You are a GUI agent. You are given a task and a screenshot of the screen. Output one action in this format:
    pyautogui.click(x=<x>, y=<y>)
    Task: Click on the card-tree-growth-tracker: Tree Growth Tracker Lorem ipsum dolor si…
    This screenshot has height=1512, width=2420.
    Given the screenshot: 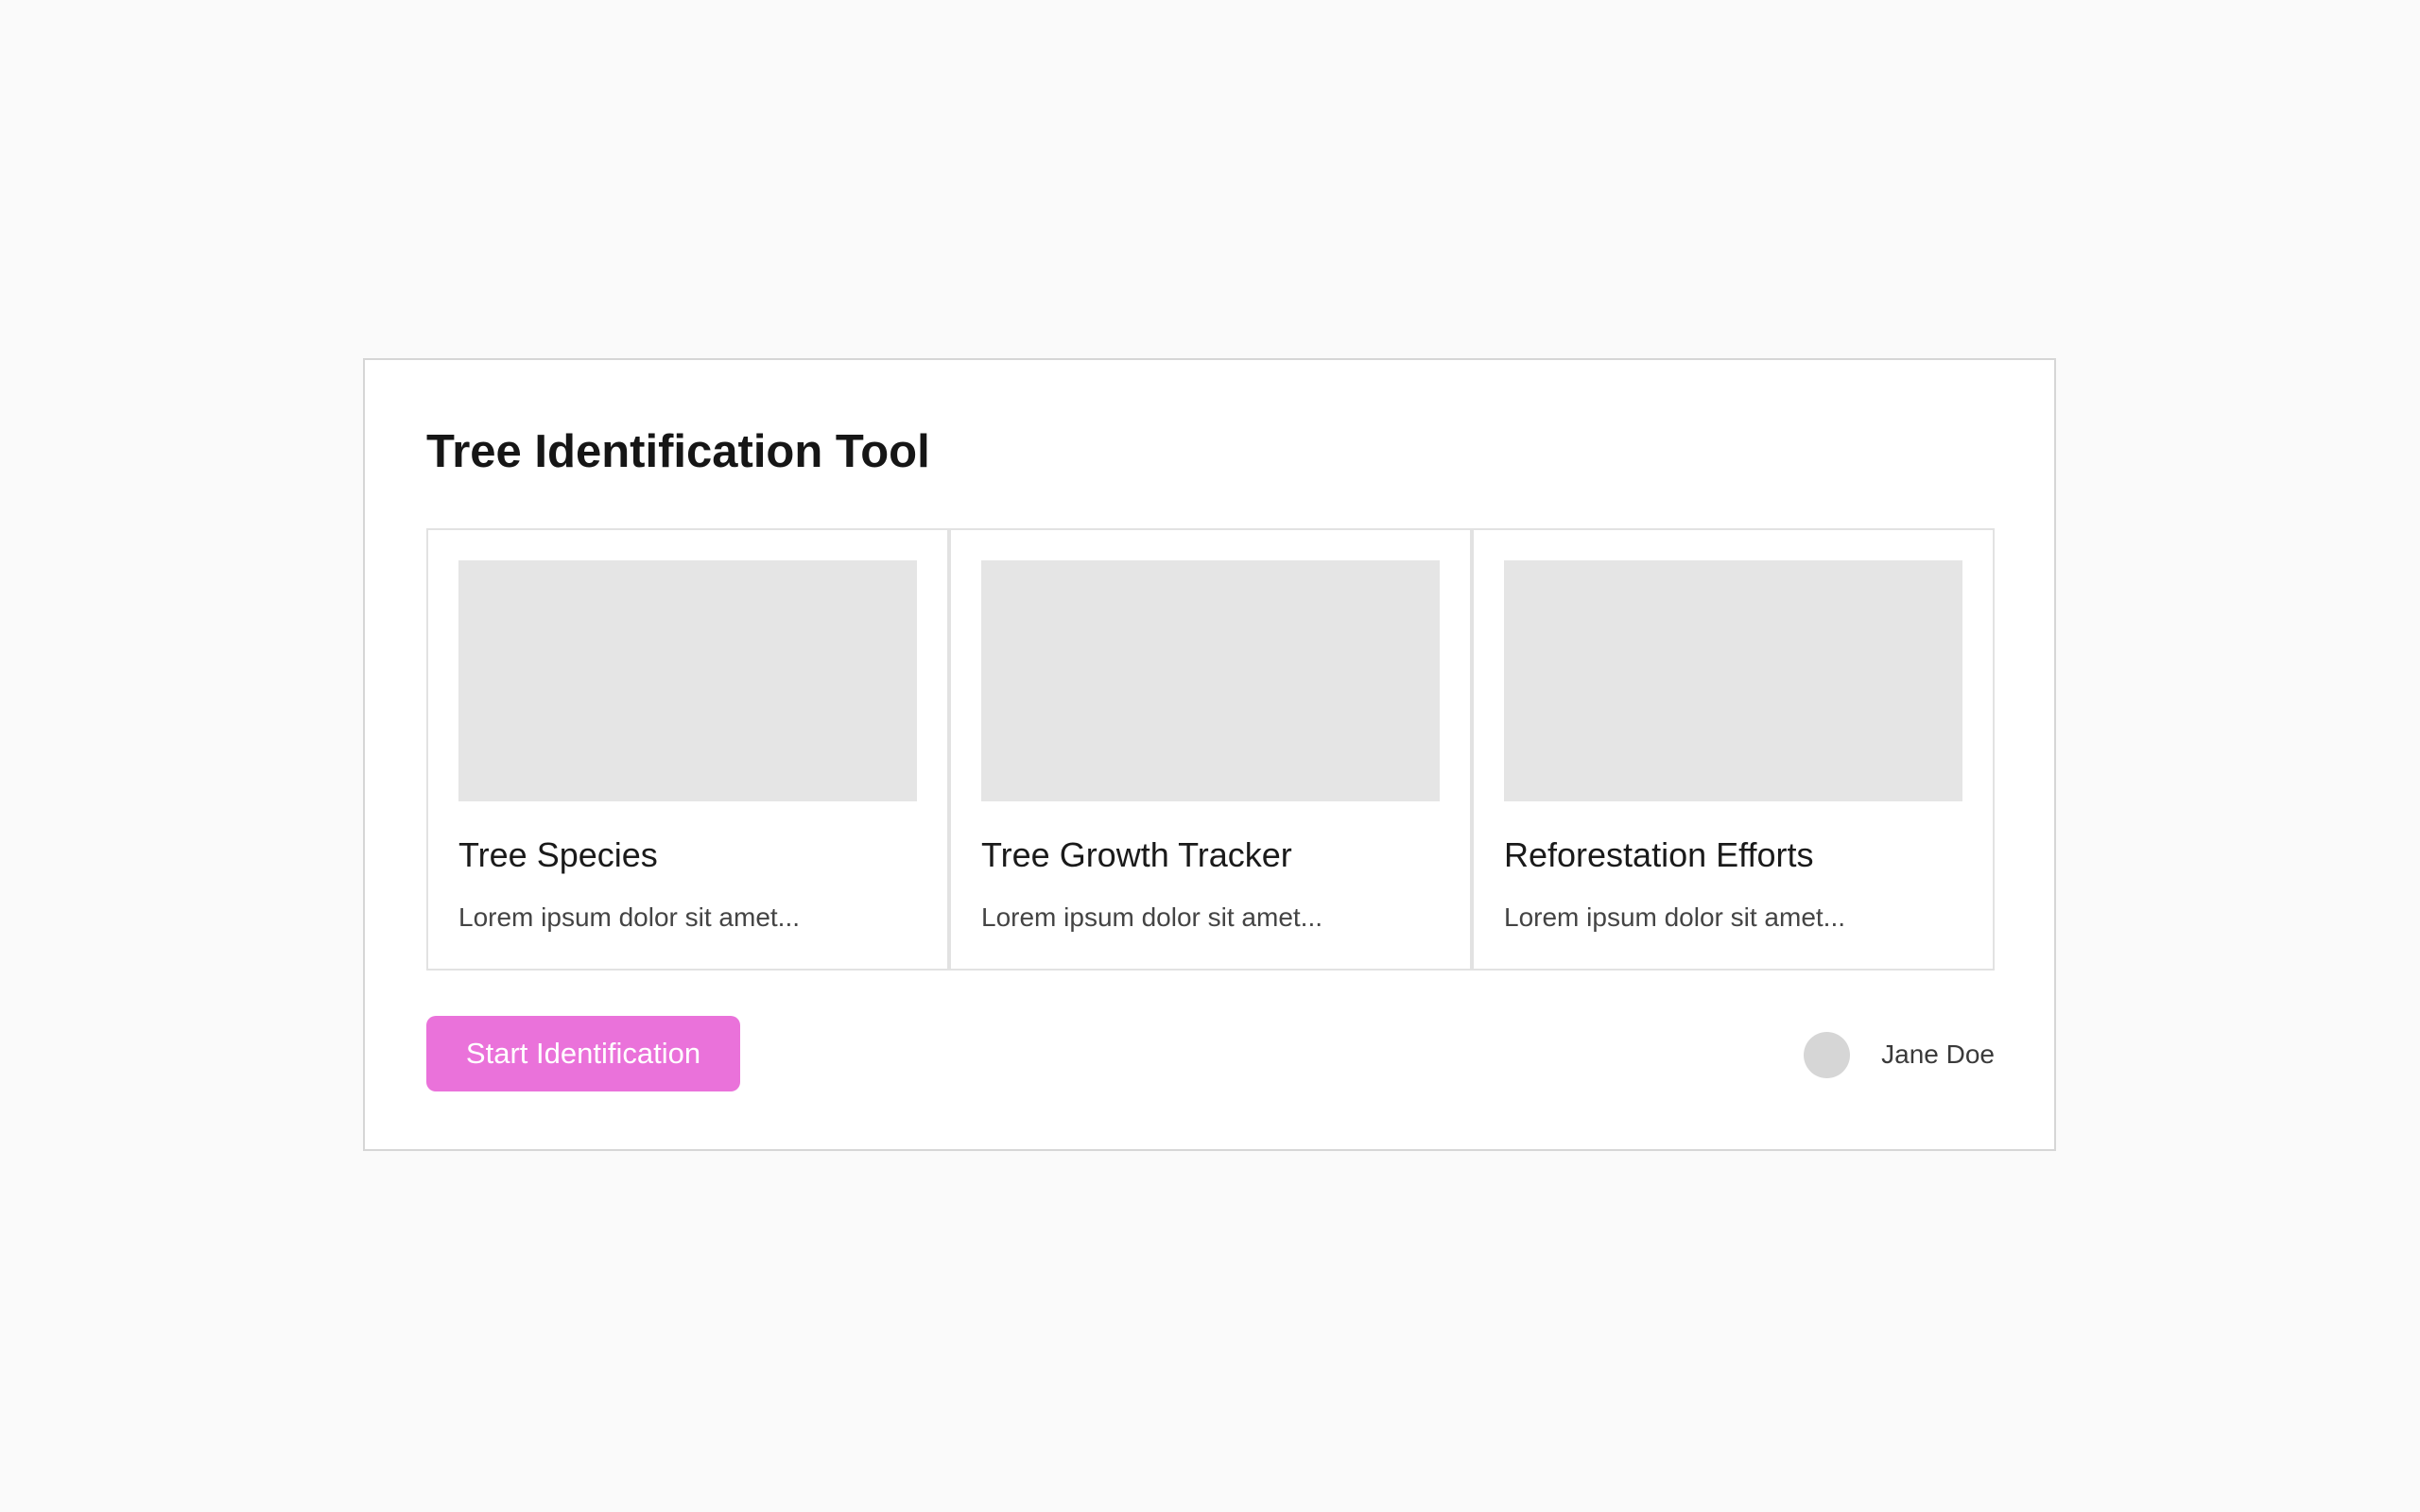 What is the action you would take?
    pyautogui.click(x=1210, y=749)
    